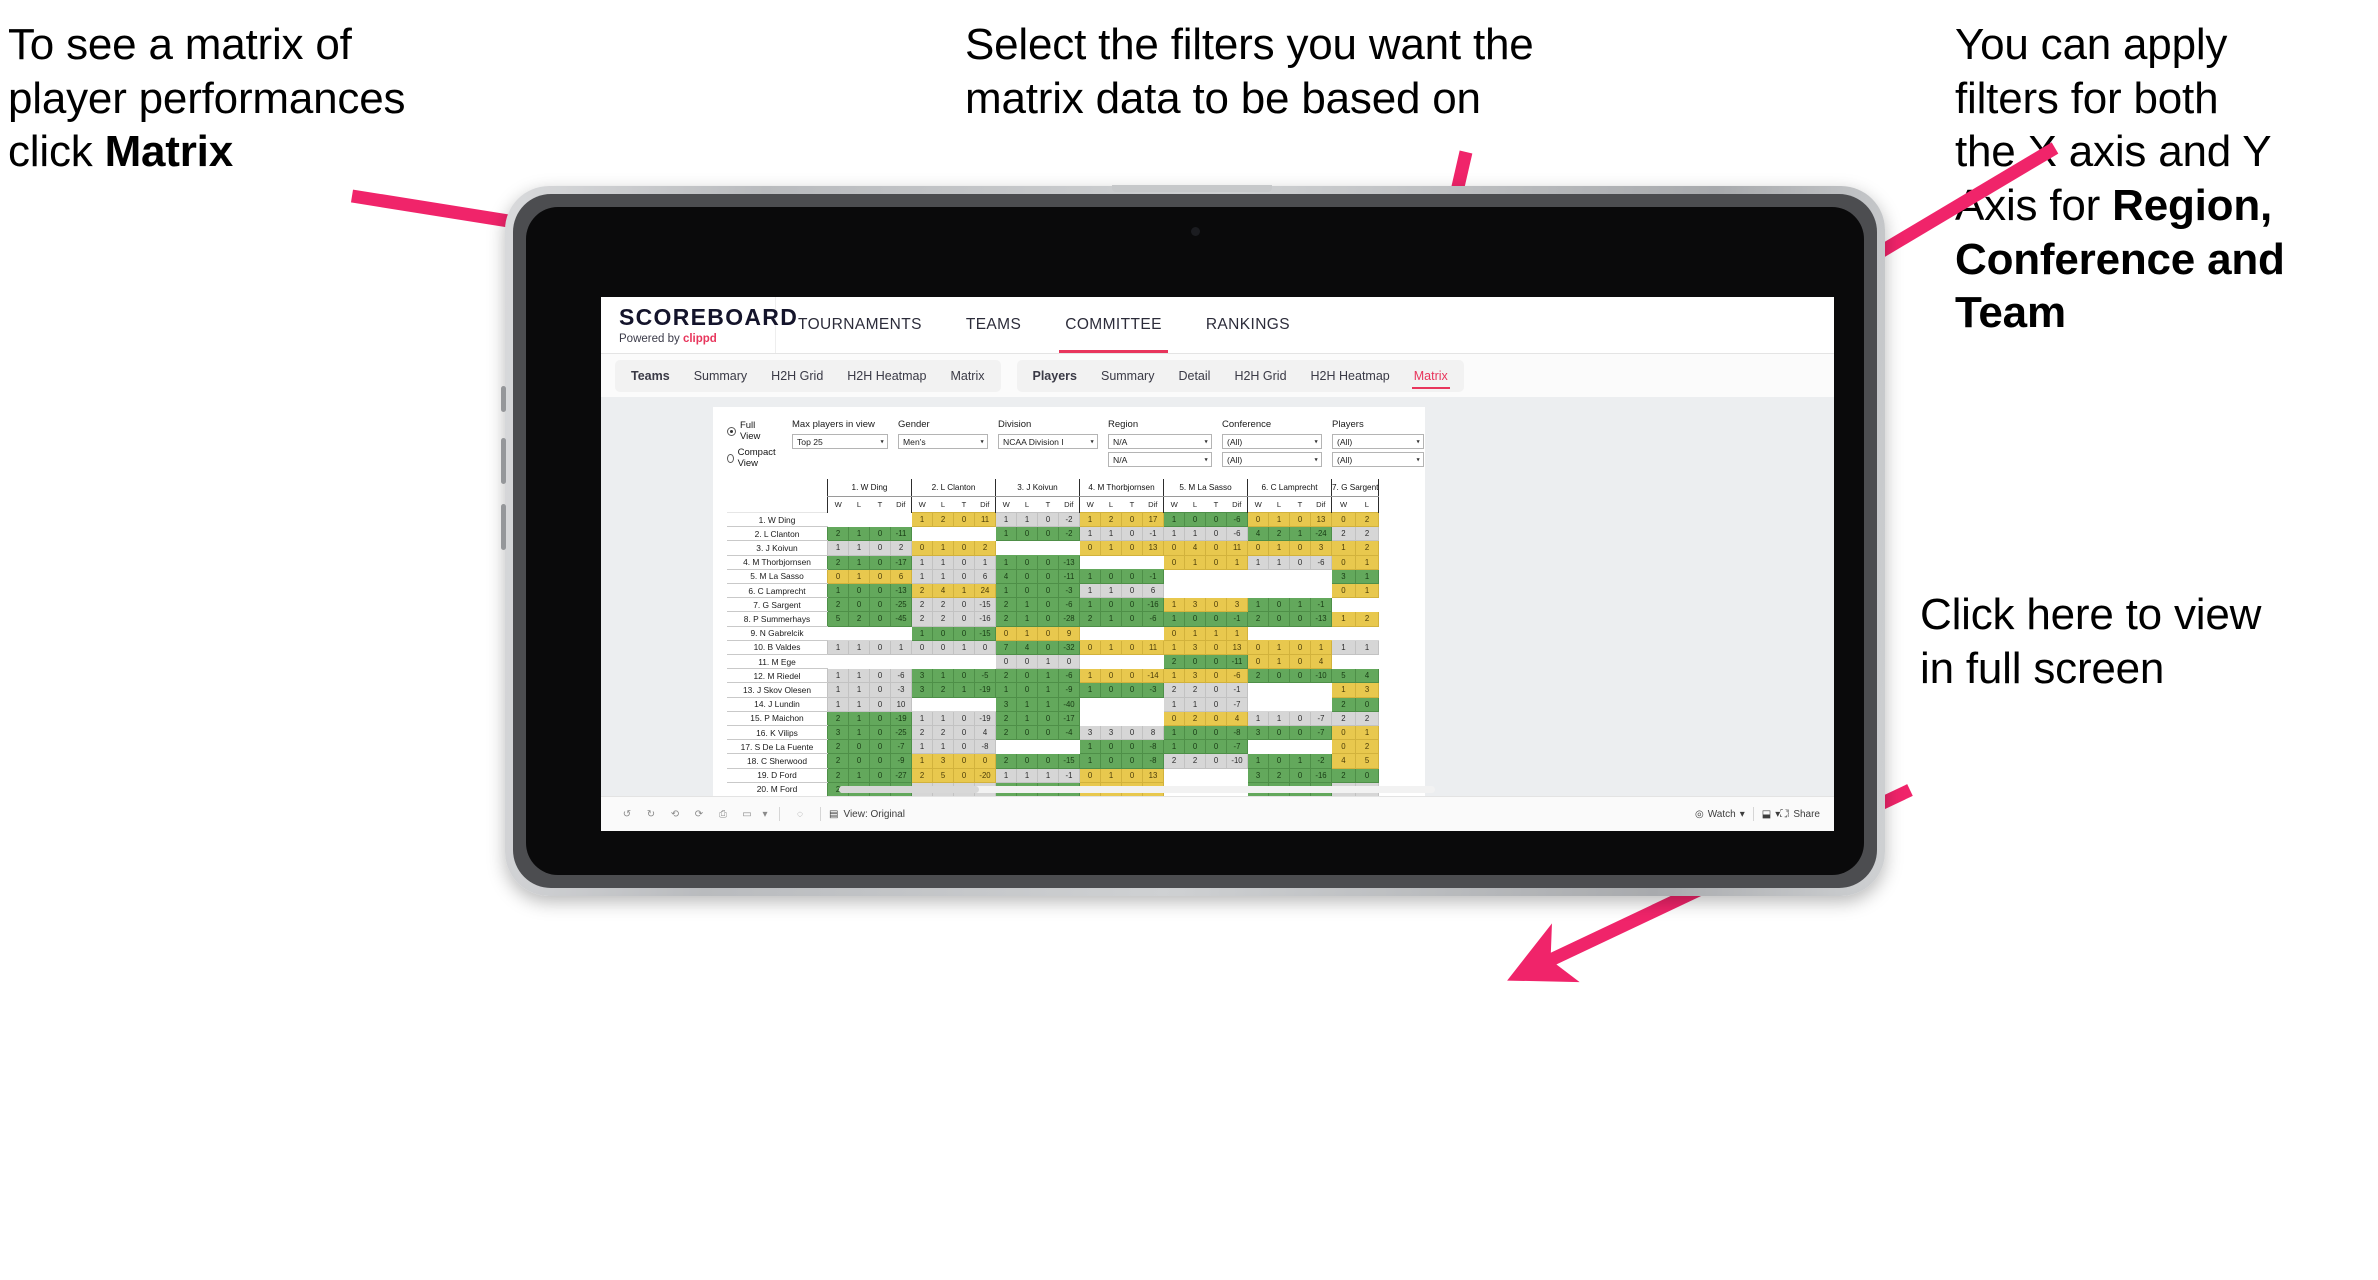  Describe the element at coordinates (1127, 376) in the screenshot. I see `tab-players-summary: Summary` at that location.